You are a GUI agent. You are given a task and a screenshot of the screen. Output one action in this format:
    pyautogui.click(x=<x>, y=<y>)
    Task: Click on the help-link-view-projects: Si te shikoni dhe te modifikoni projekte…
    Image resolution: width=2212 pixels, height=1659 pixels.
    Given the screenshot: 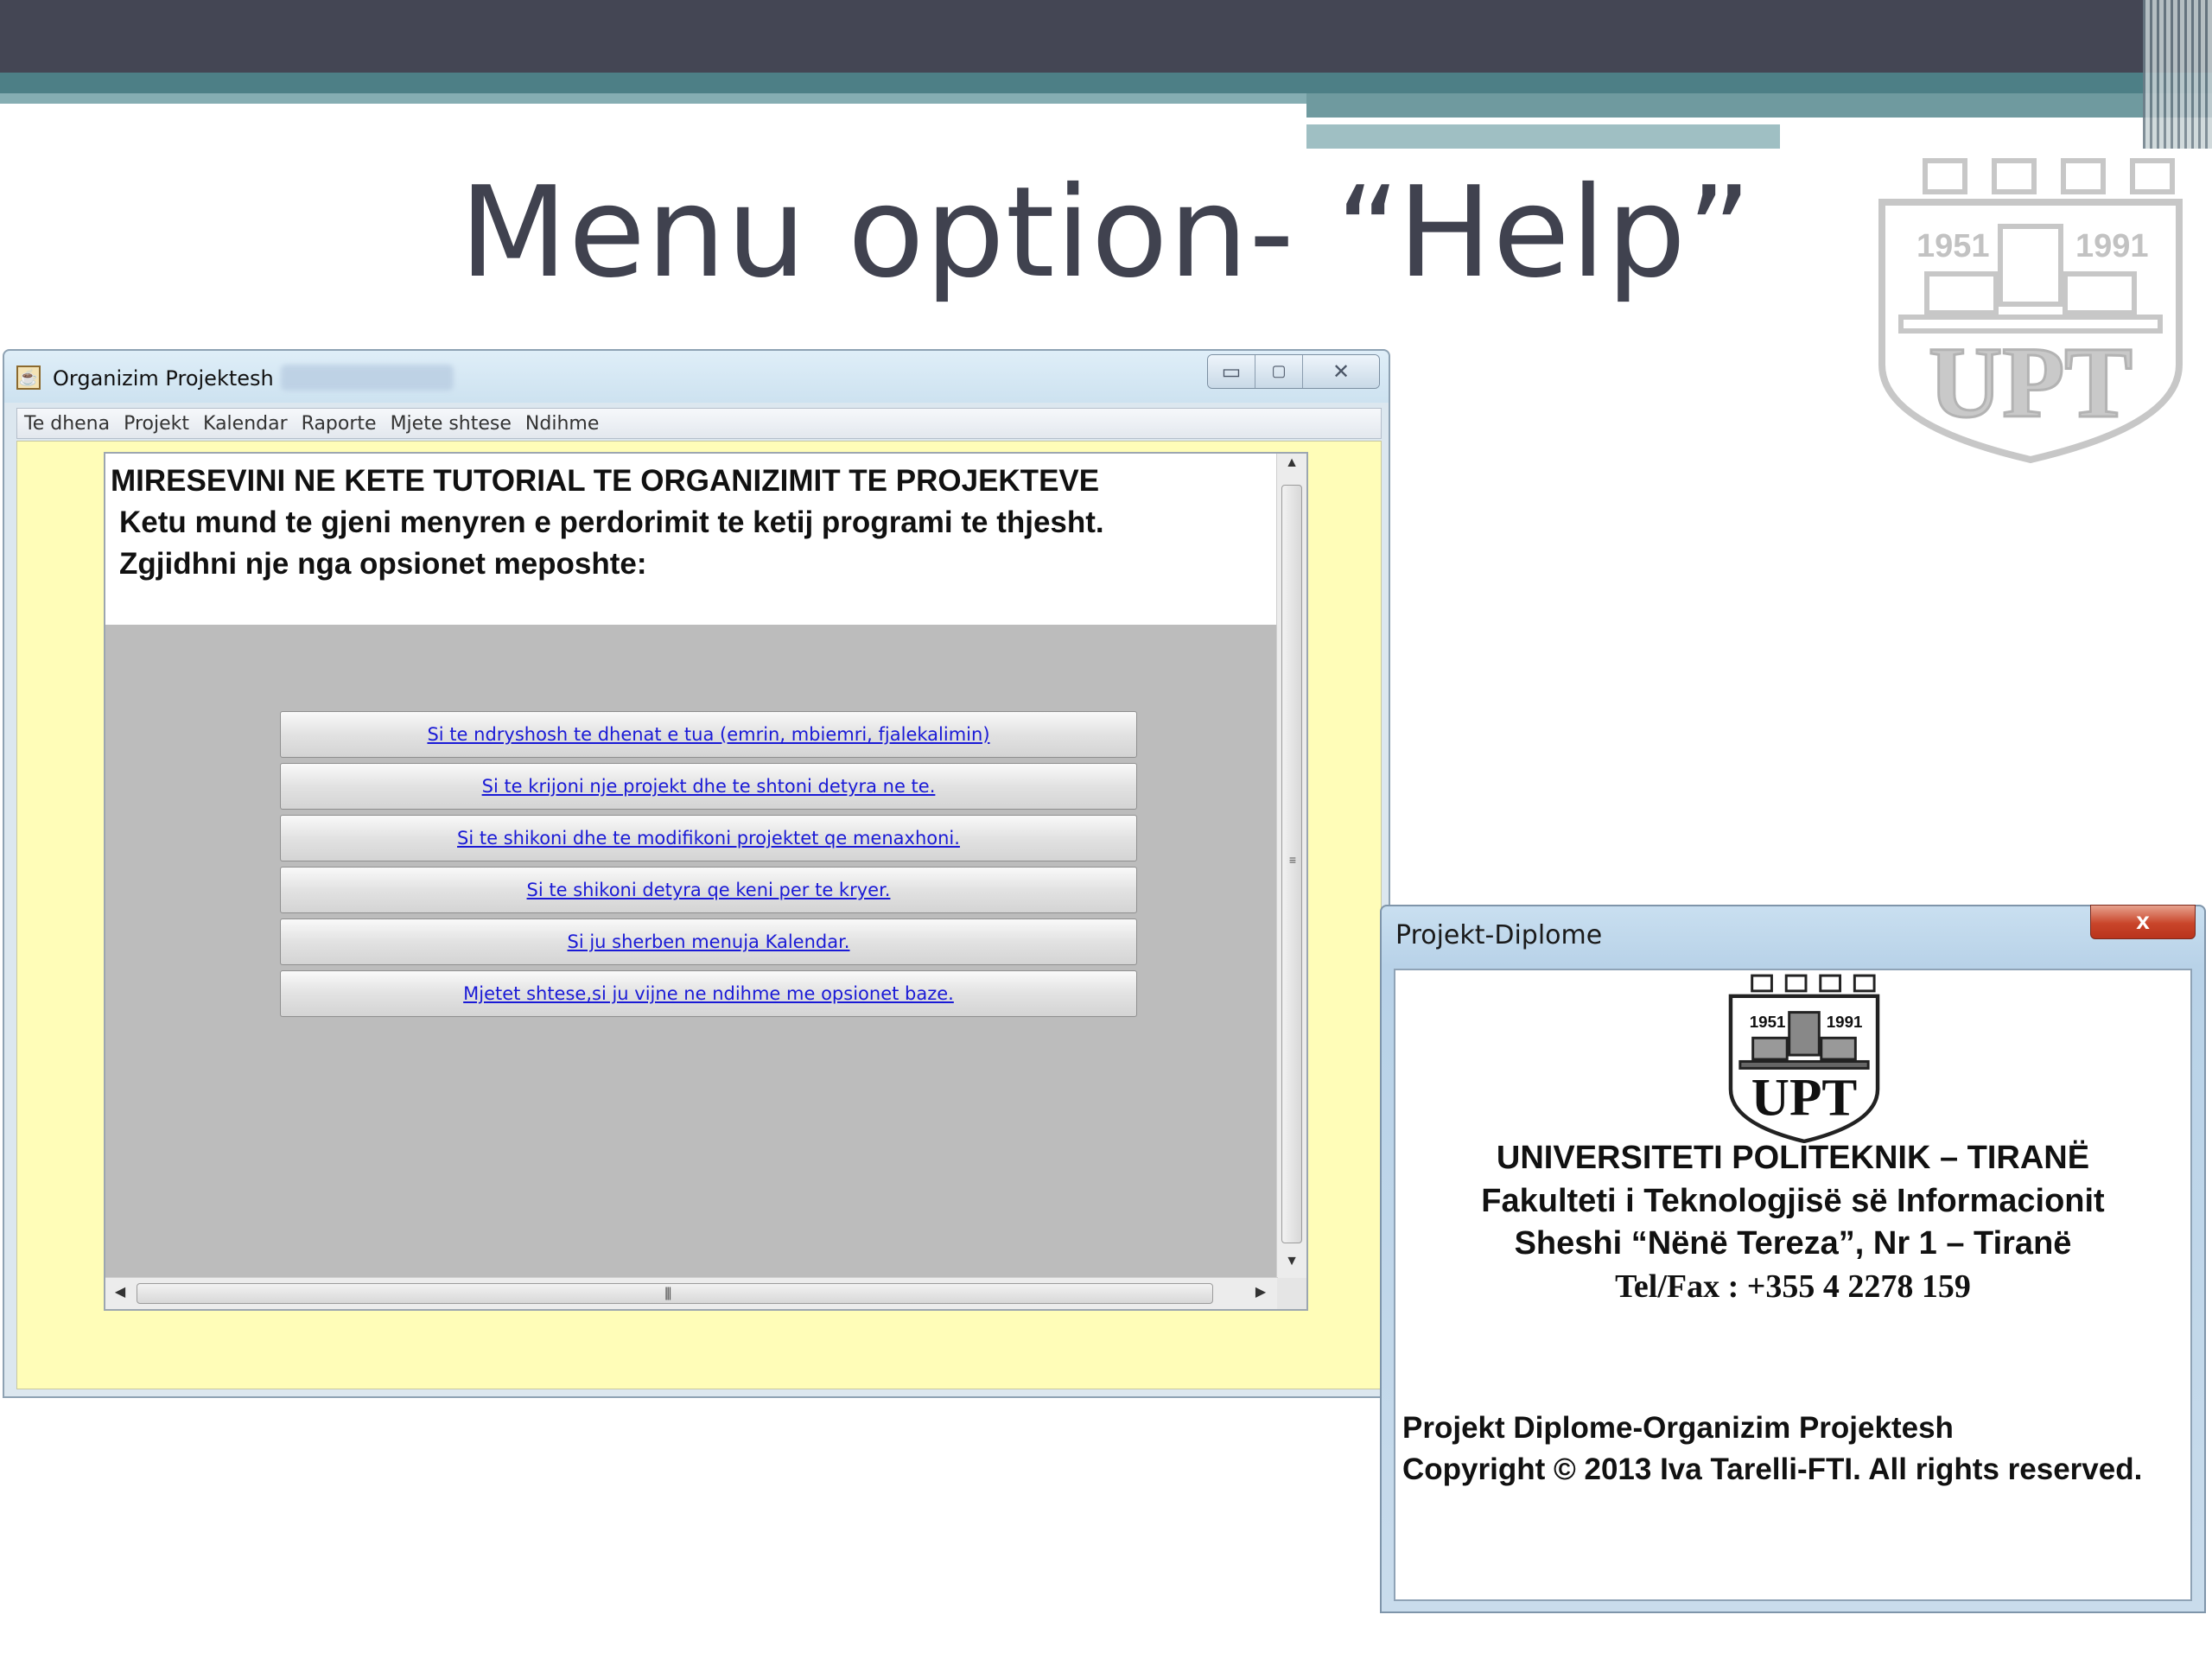 What is the action you would take?
    pyautogui.click(x=708, y=838)
    